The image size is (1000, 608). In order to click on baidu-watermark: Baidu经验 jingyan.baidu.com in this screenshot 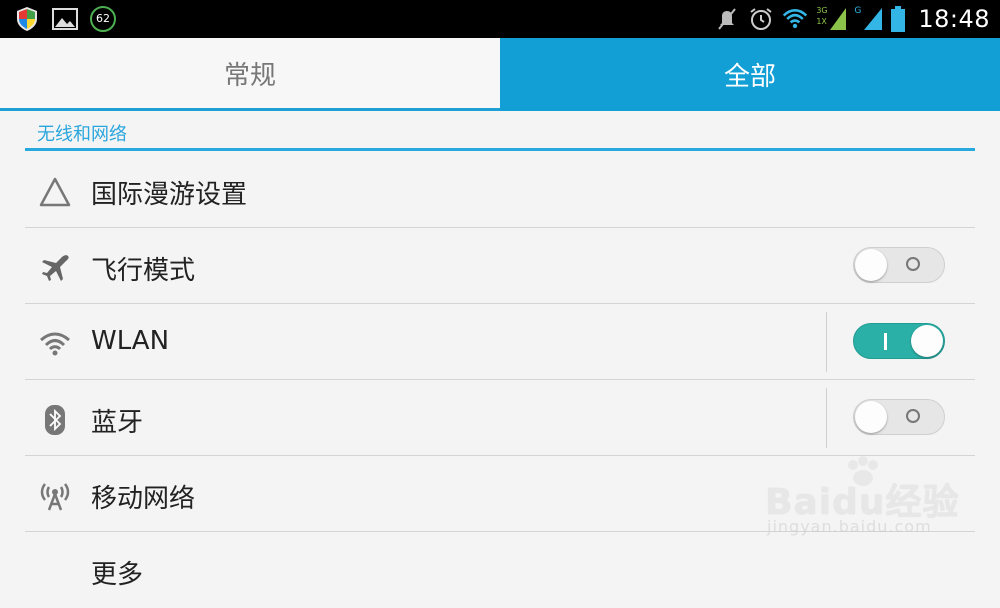, I will do `click(880, 500)`.